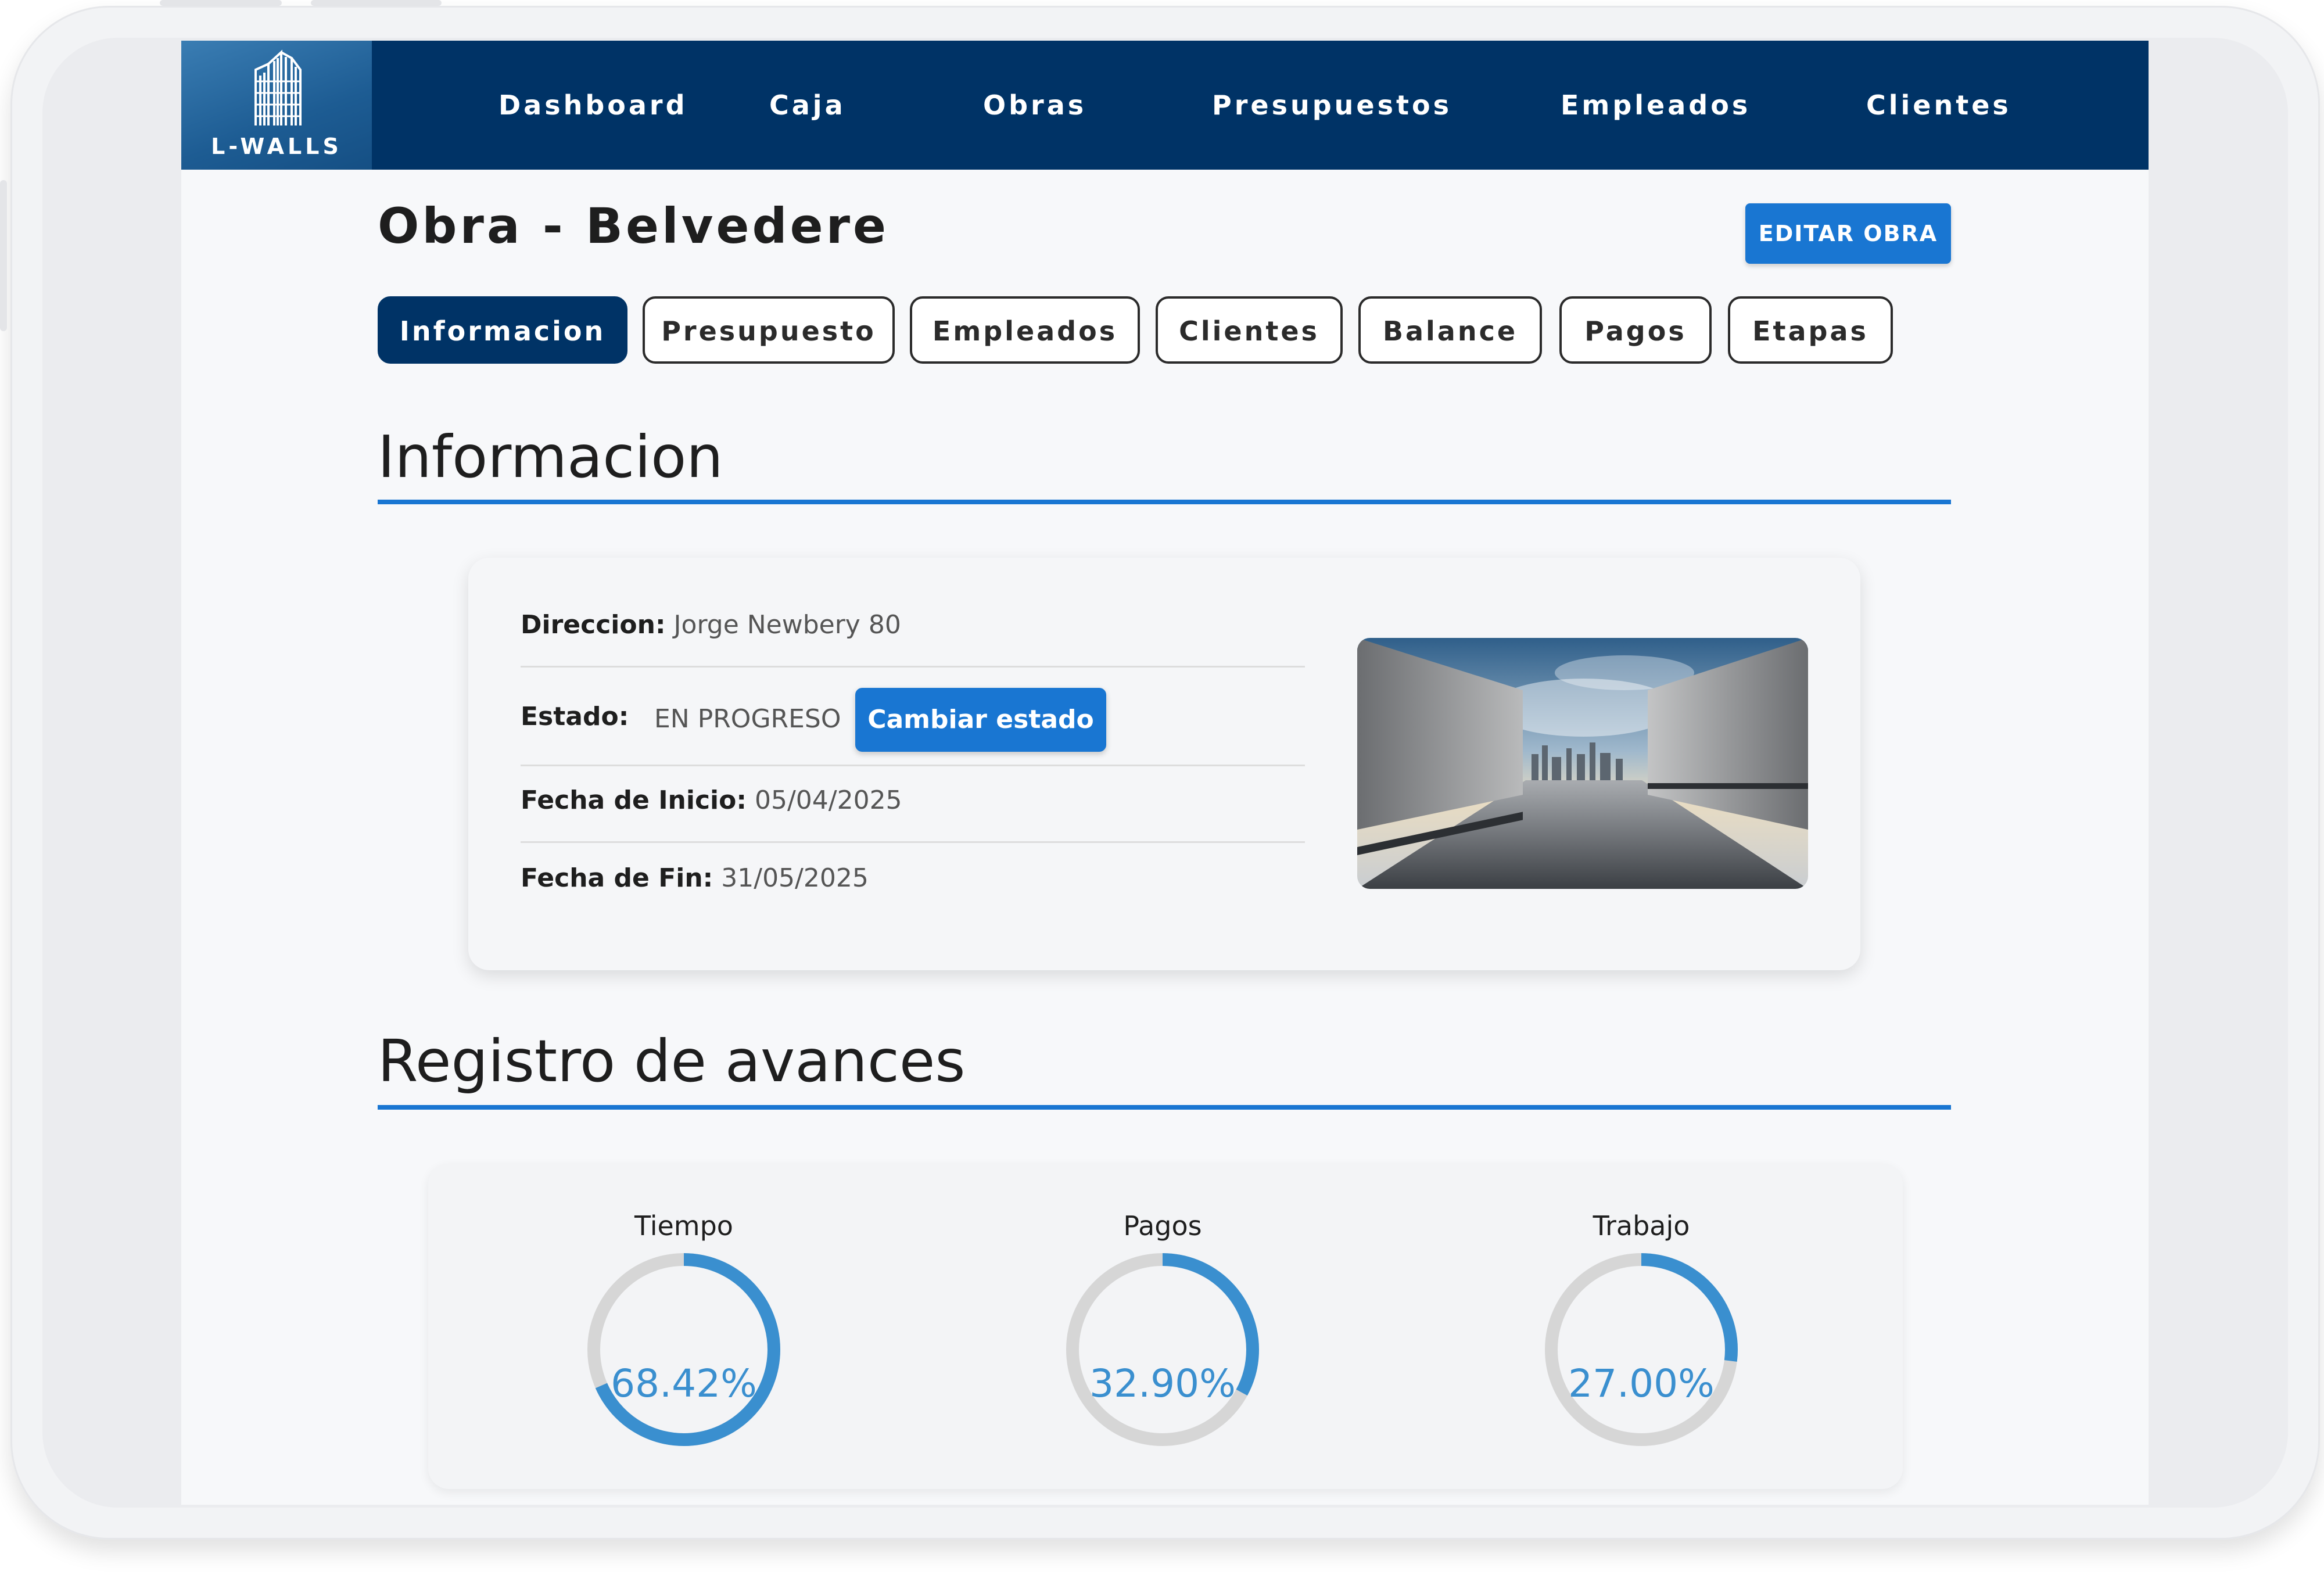 This screenshot has height=1575, width=2324. Describe the element at coordinates (593, 625) in the screenshot. I see `direccion-label: Direccion:` at that location.